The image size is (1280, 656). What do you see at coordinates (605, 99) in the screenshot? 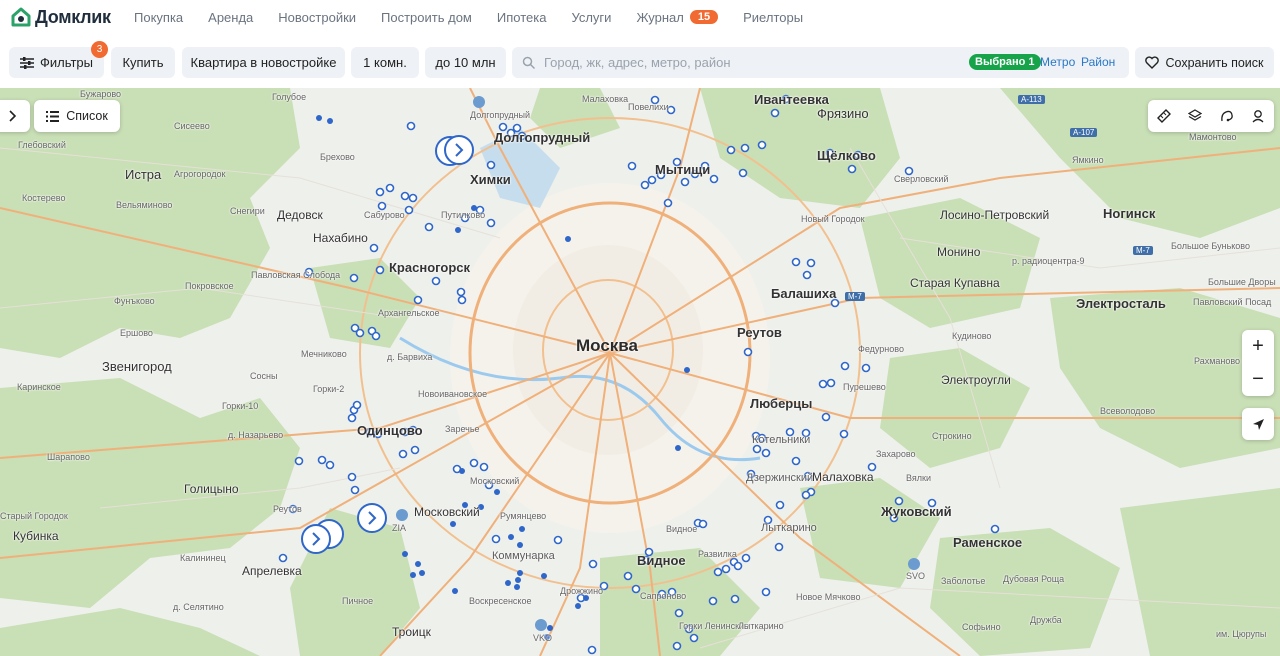
I see `map-label-small: Малаховка` at bounding box center [605, 99].